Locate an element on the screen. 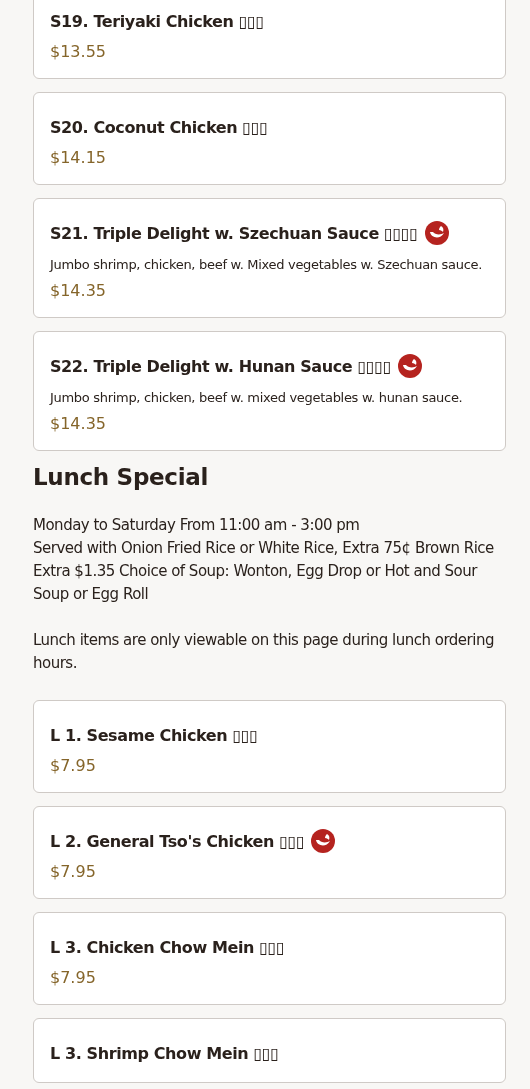  menu-item-card: L 2. General Tso's Chicken ▯▯▯ $7.95 is located at coordinates (269, 852).